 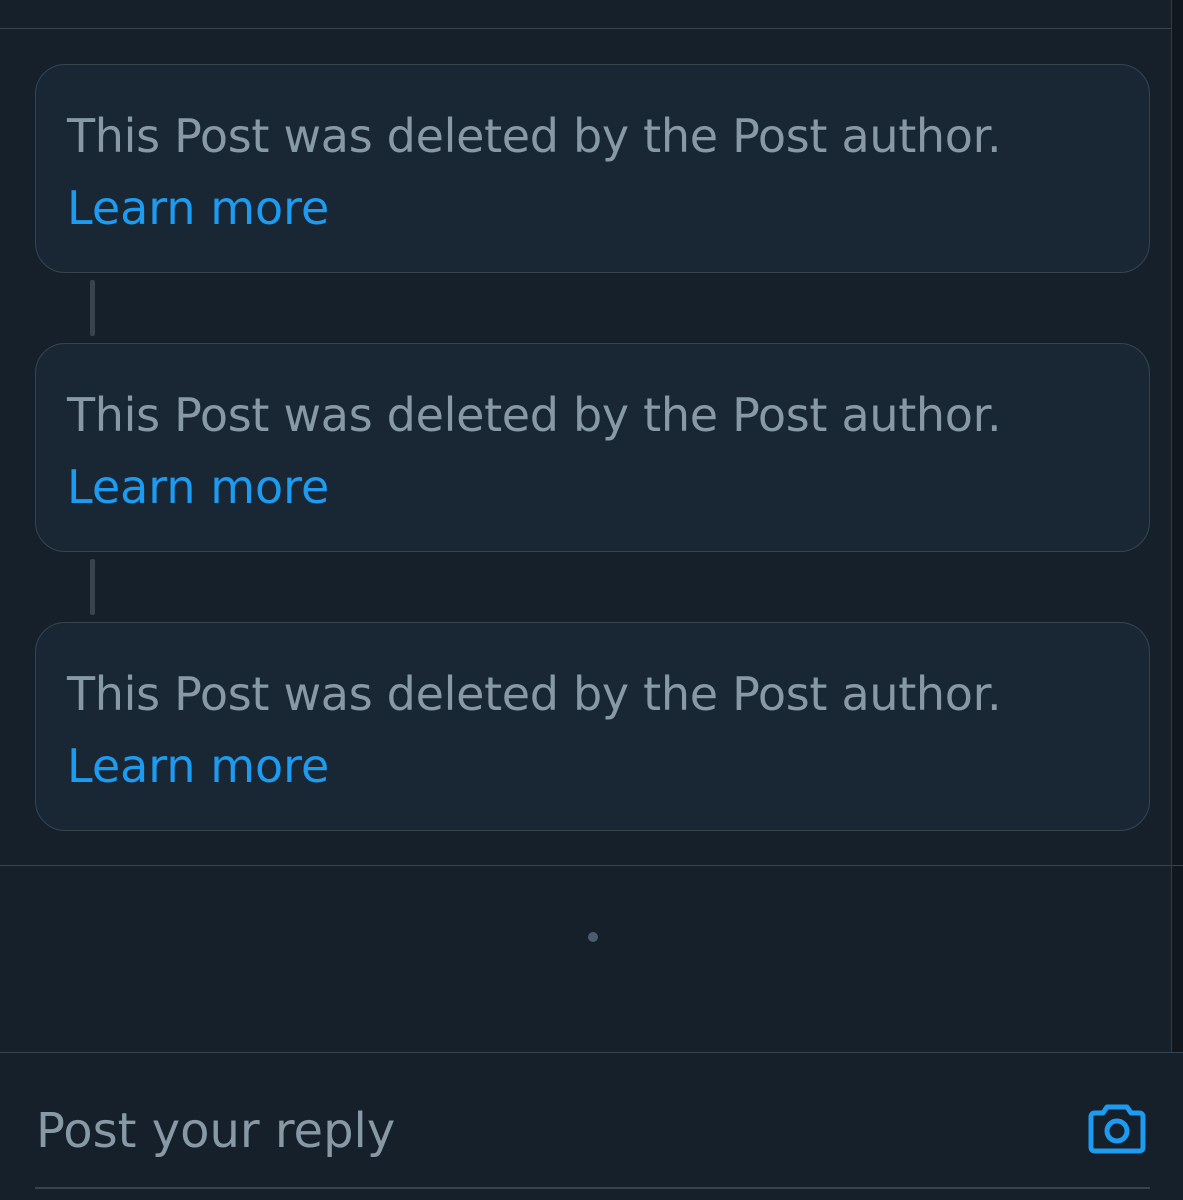 What do you see at coordinates (593, 937) in the screenshot?
I see `loading-indicator-dot` at bounding box center [593, 937].